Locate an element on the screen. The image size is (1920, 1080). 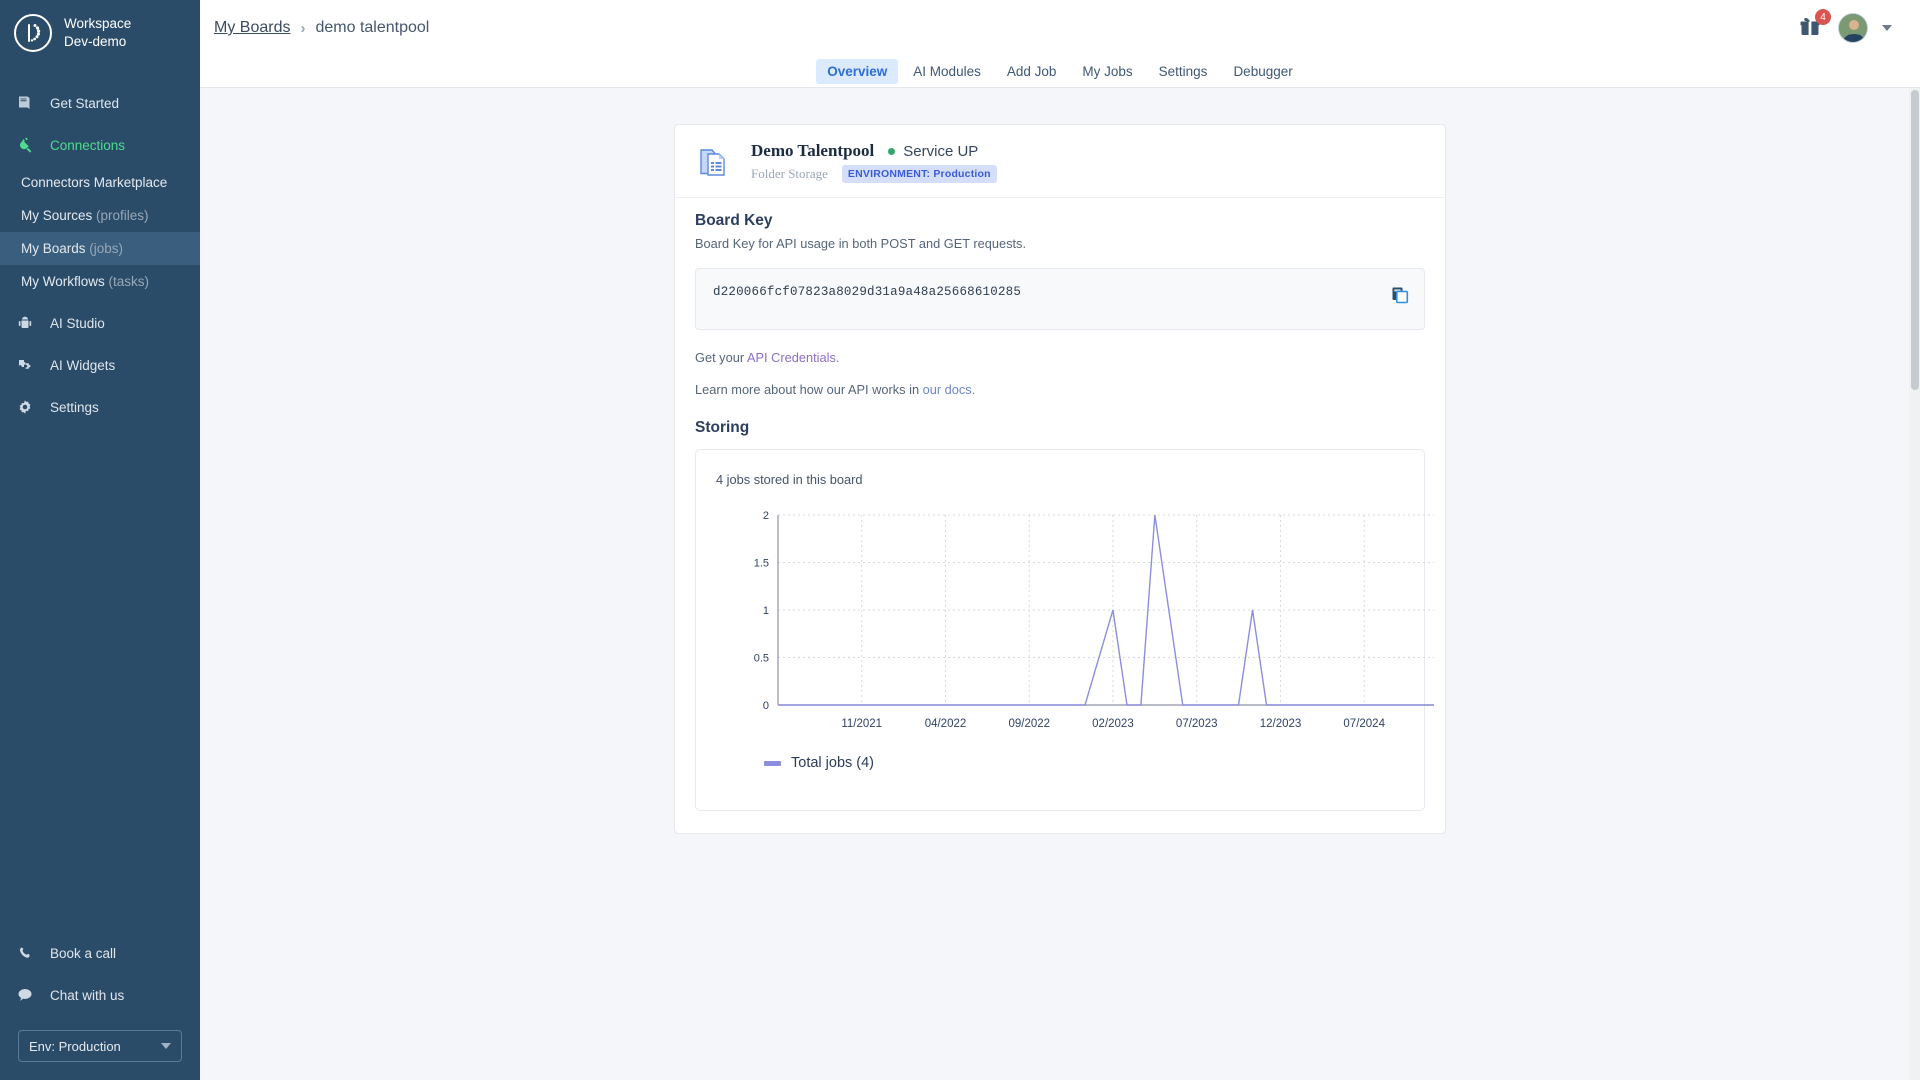
storage-type-label: Folder Storage is located at coordinates (789, 173).